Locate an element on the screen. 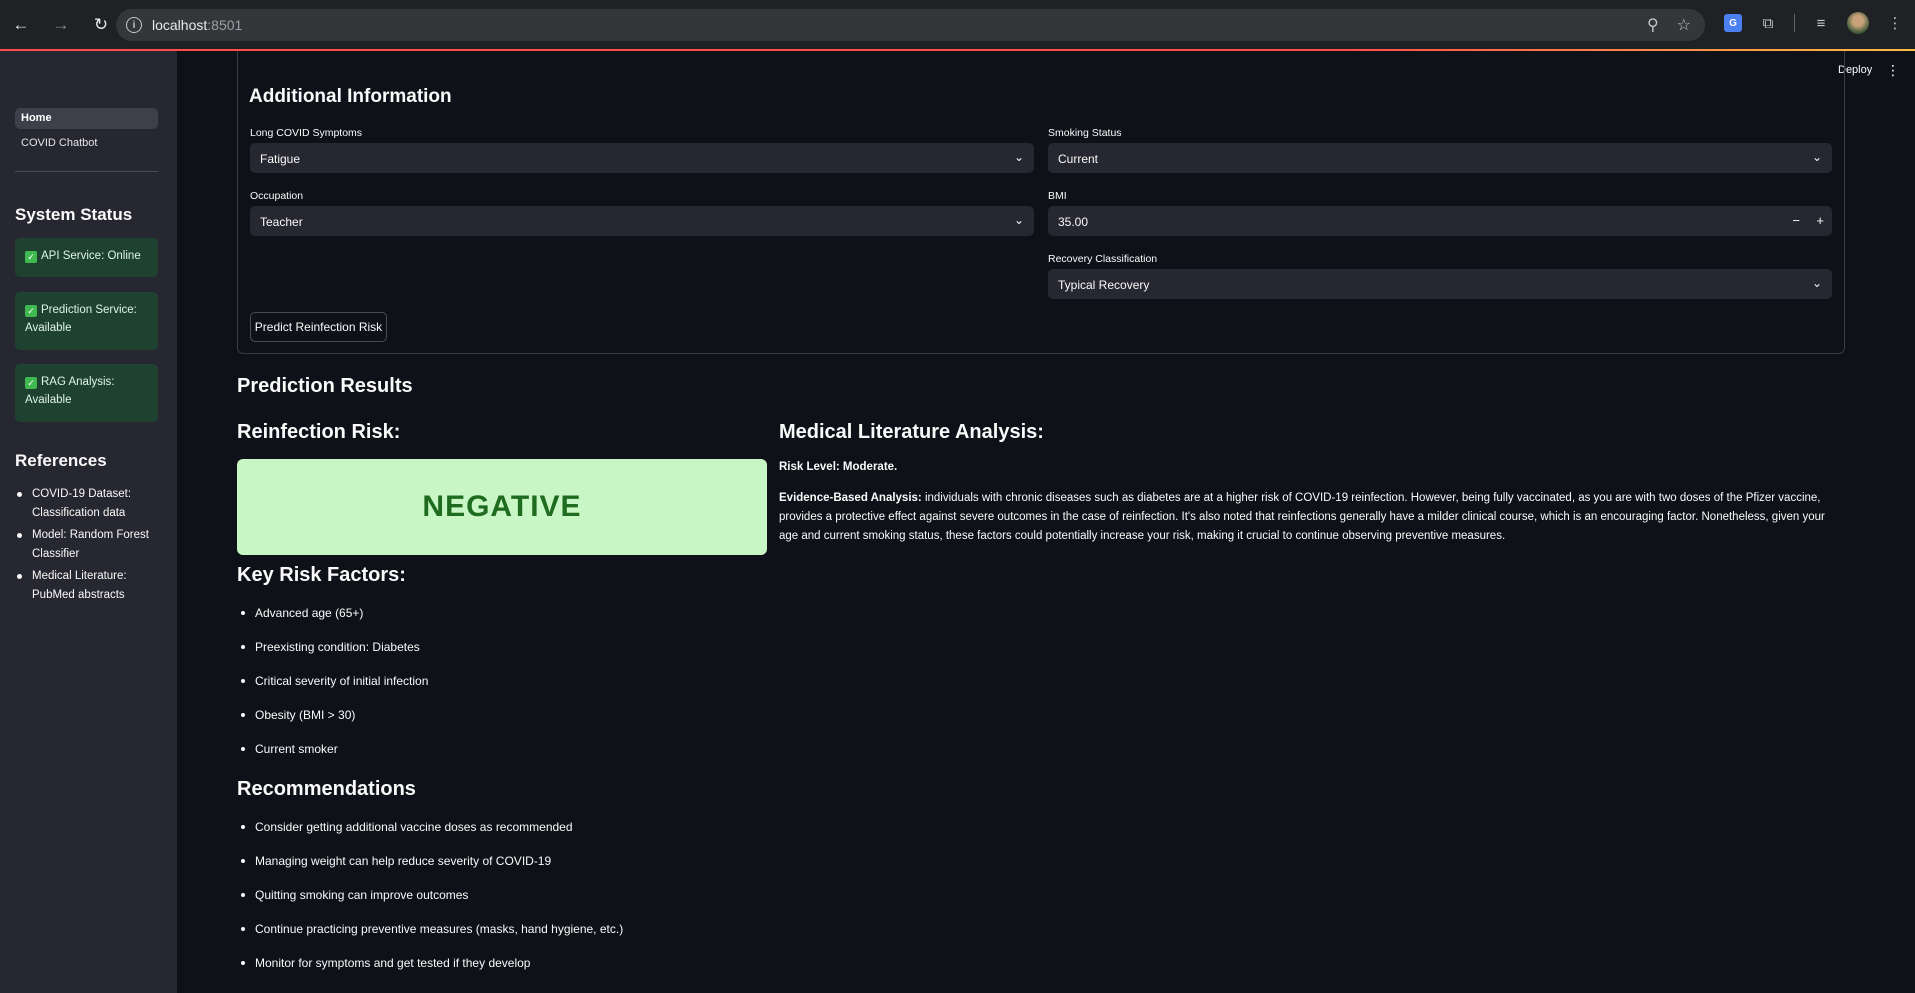 The image size is (1915, 993). back-icon: ← is located at coordinates (21, 25).